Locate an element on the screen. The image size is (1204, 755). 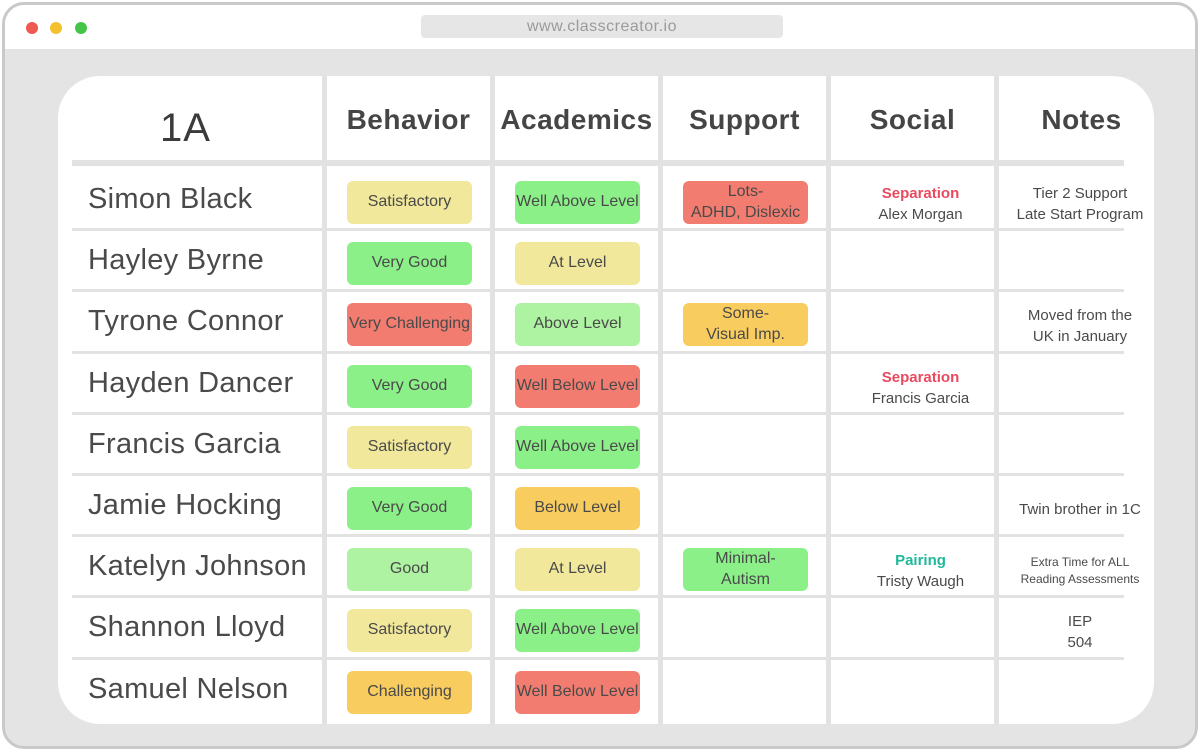
class-title: 1A is located at coordinates (185, 128).